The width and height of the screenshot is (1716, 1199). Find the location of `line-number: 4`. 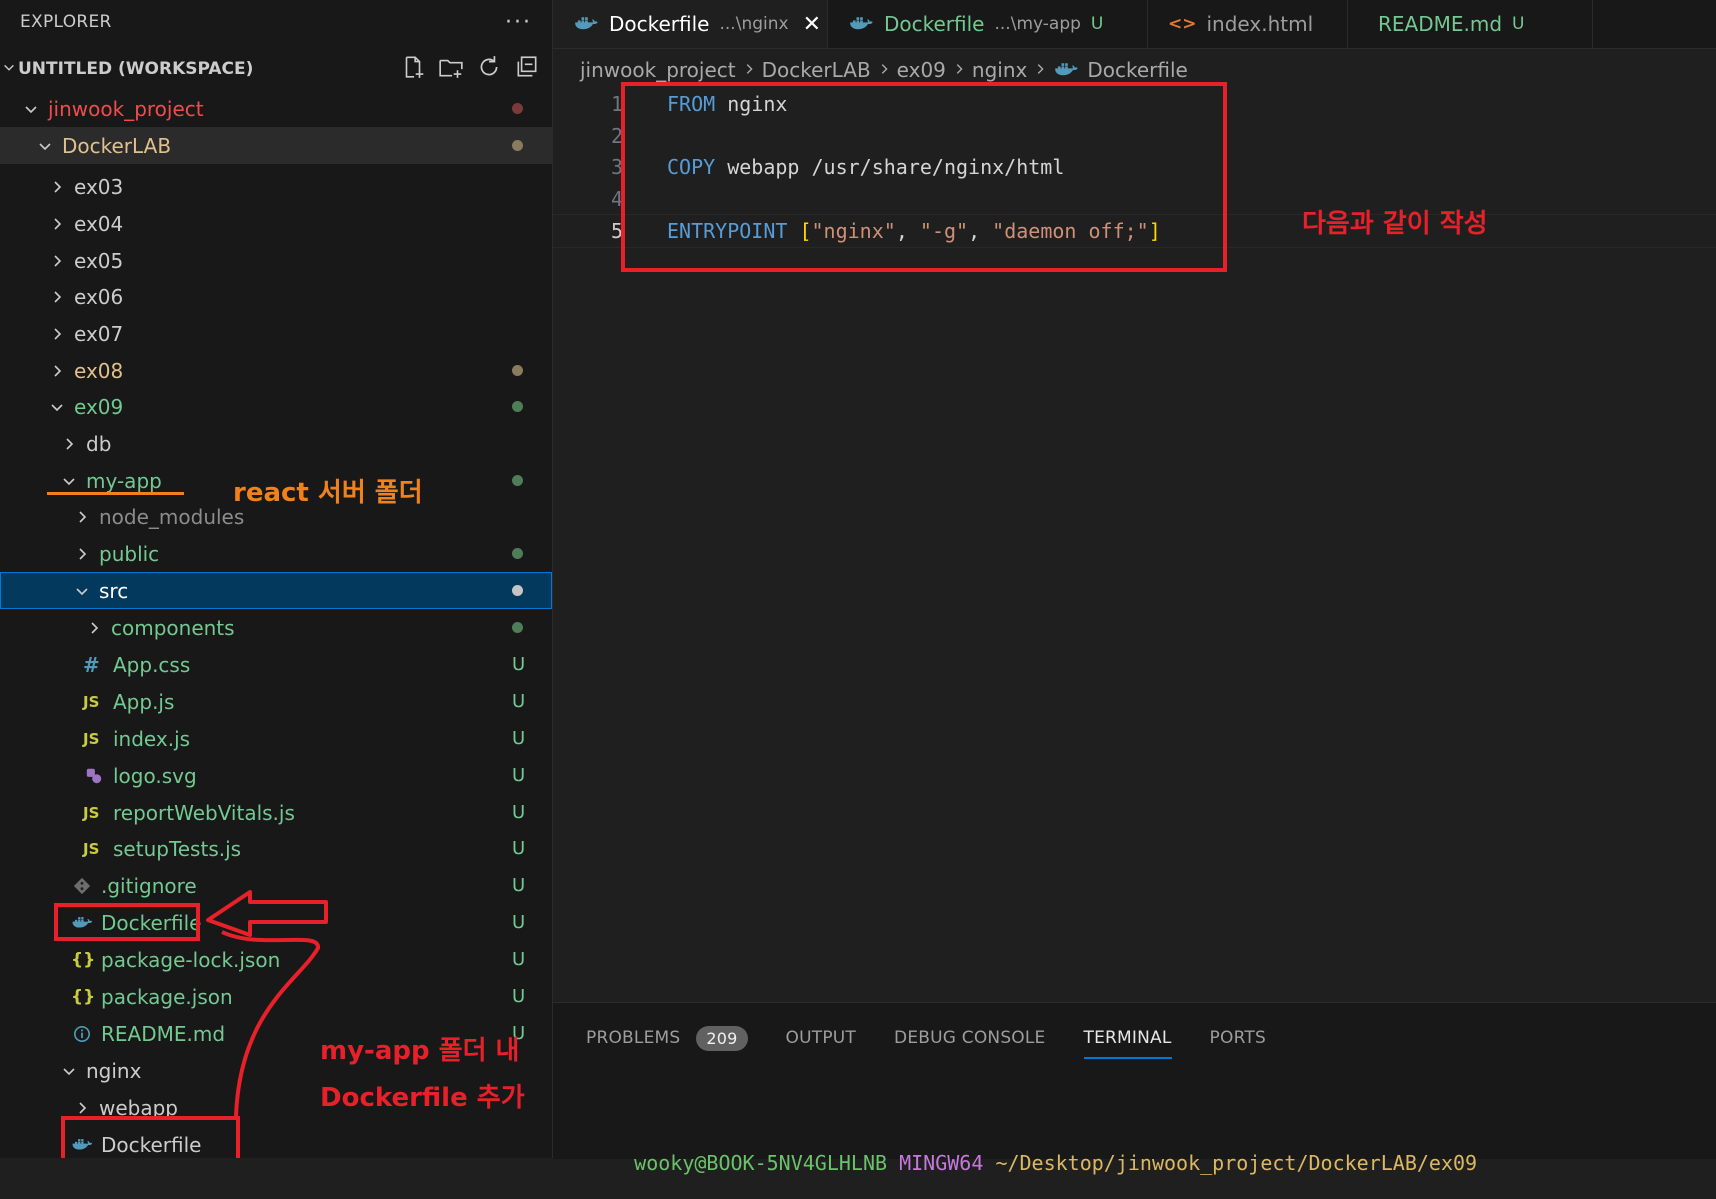

line-number: 4 is located at coordinates (616, 198).